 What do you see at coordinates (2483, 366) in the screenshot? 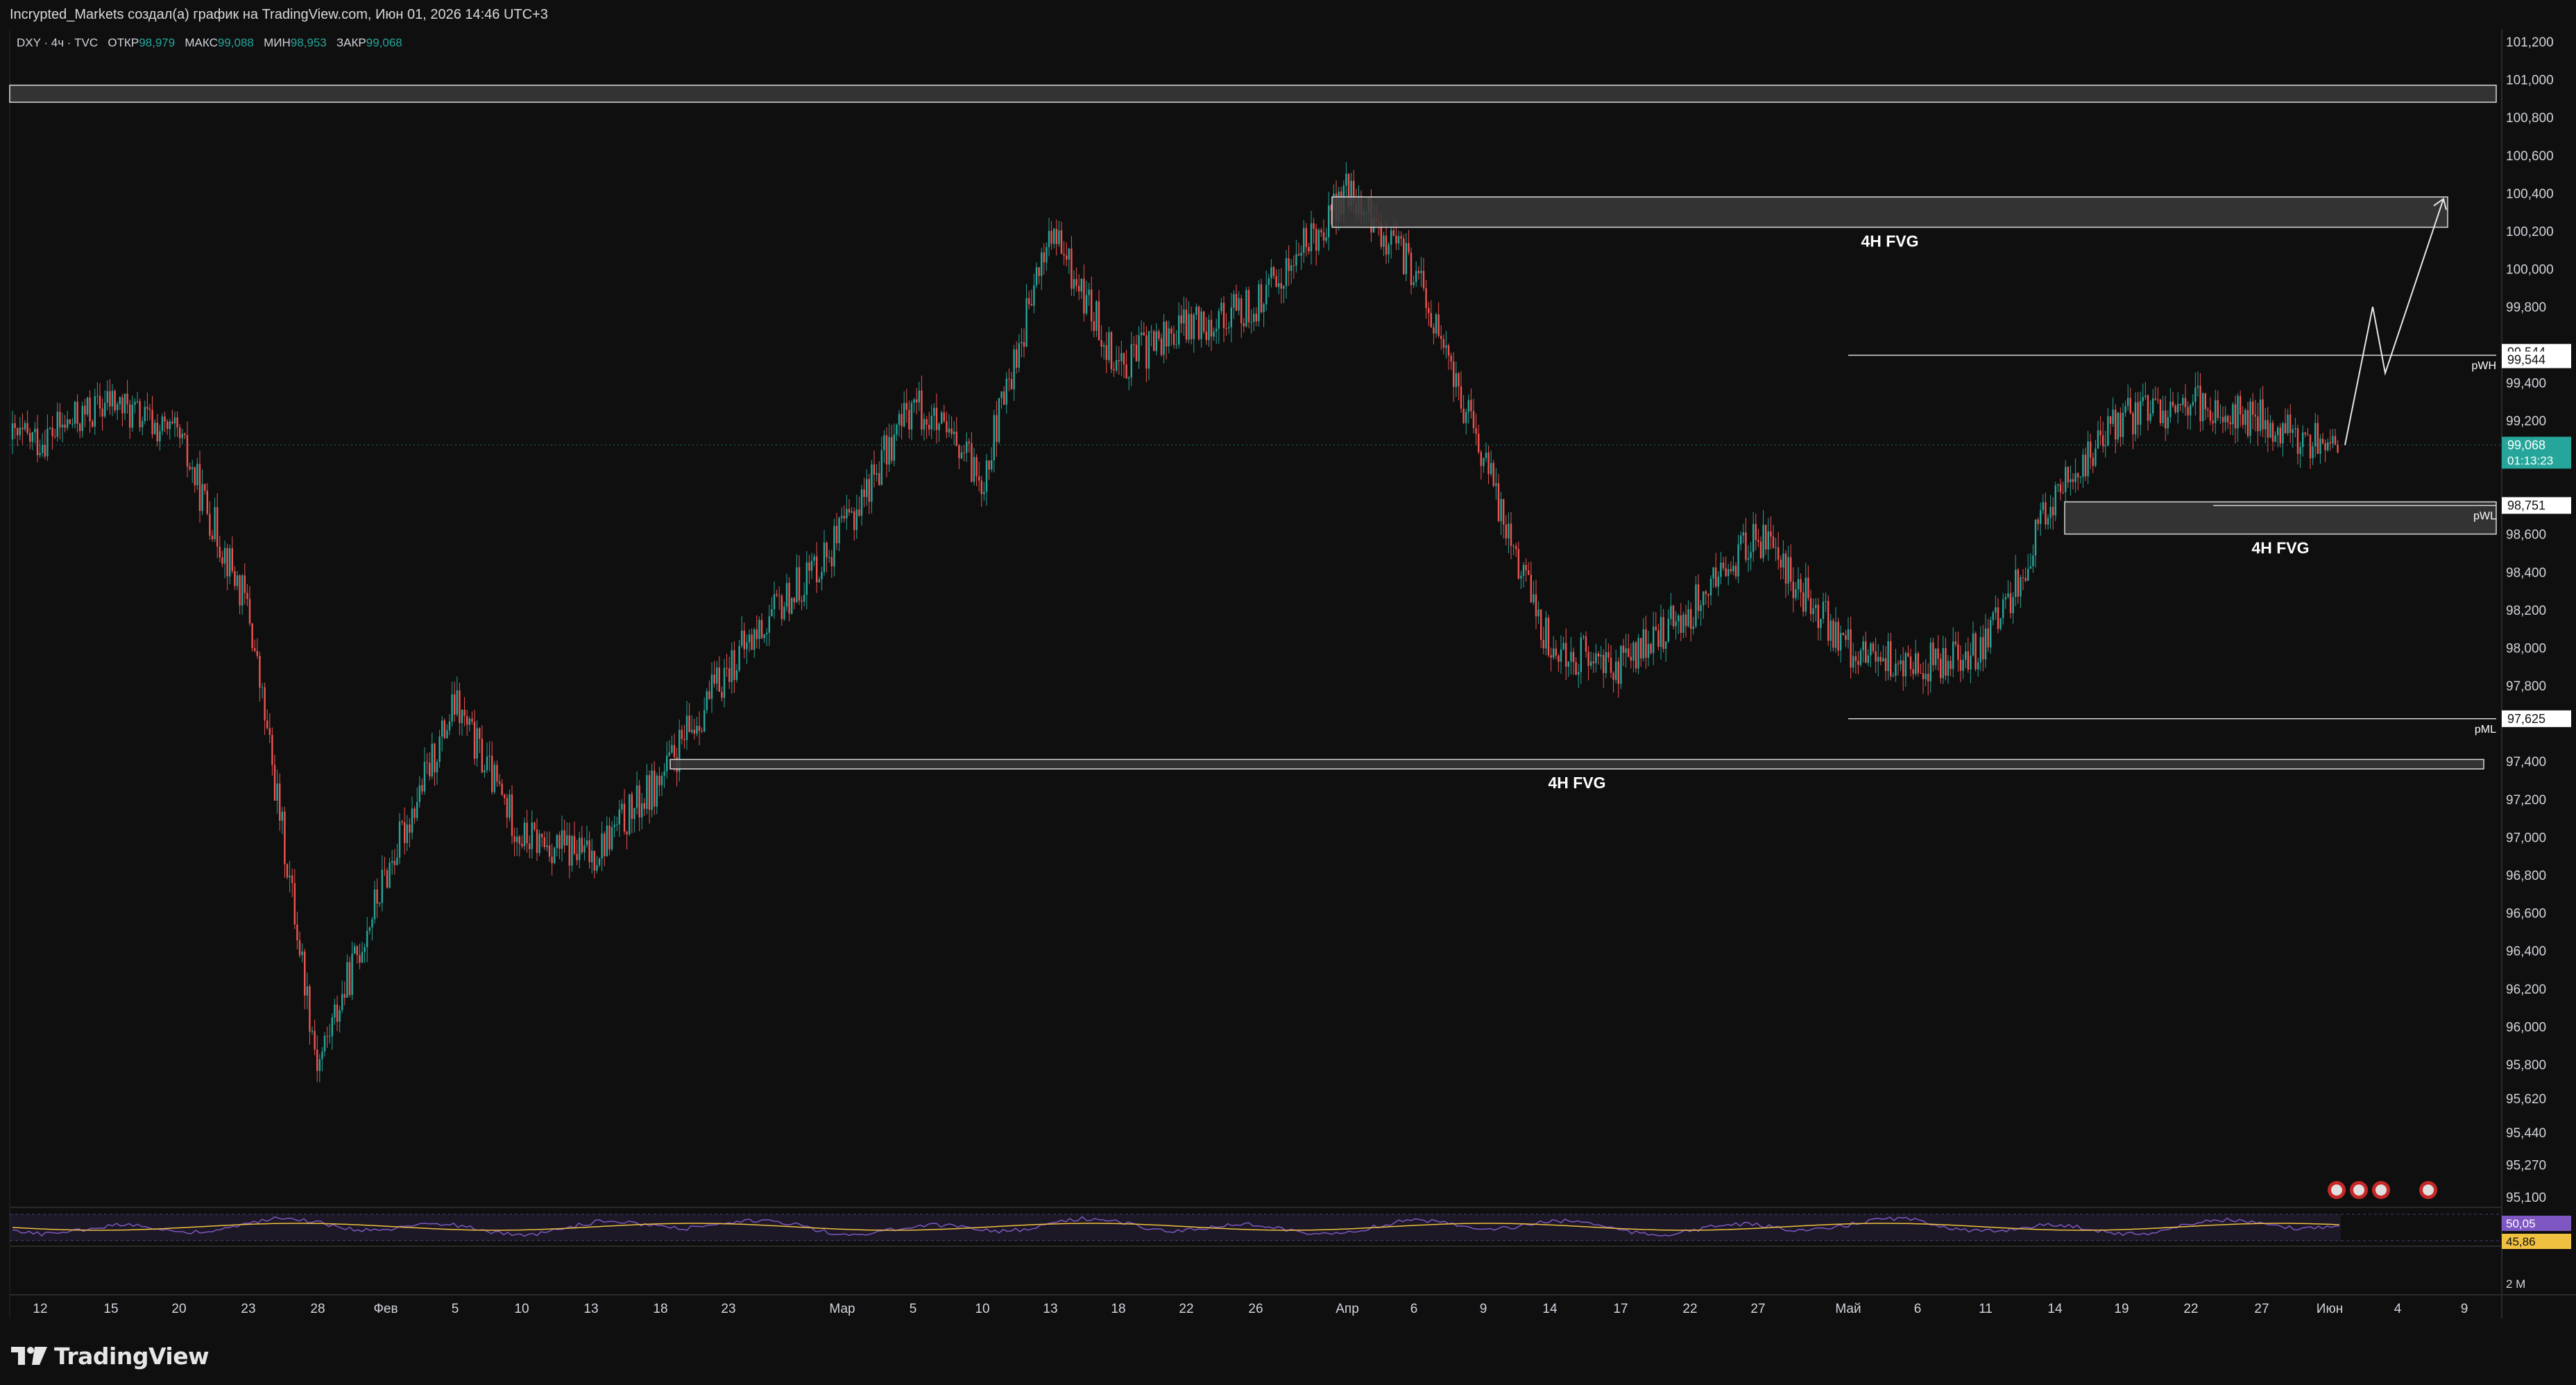
I see `level-label: pWH` at bounding box center [2483, 366].